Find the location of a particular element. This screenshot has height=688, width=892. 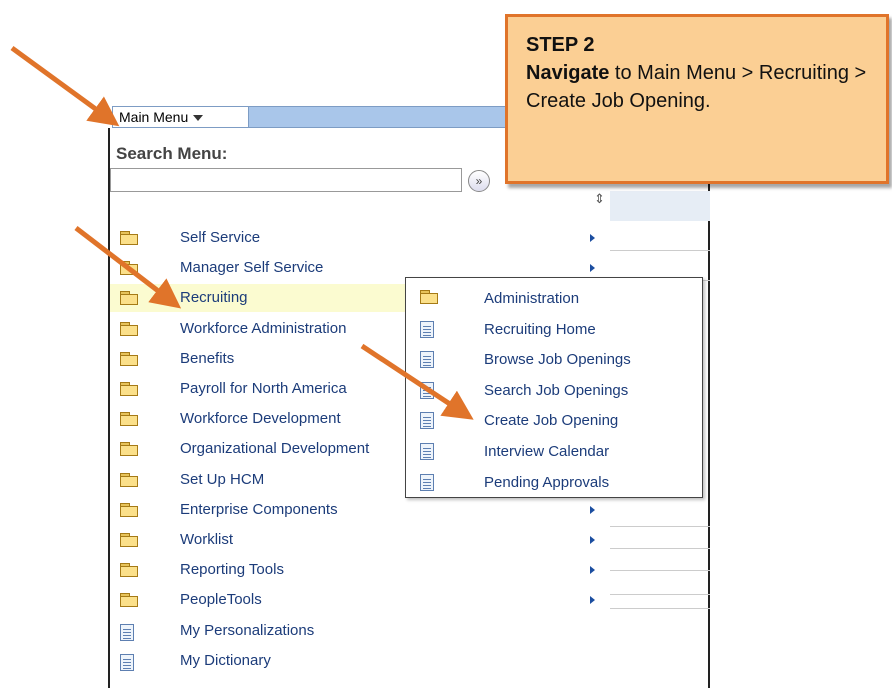

menu-item-label: Self Service is located at coordinates (220, 237).